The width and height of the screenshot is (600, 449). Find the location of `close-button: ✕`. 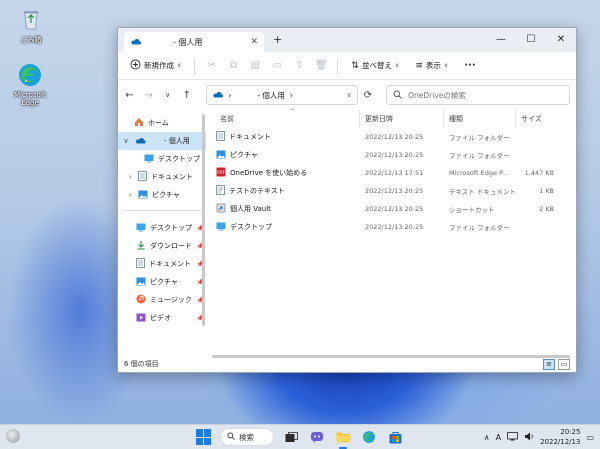

close-button: ✕ is located at coordinates (561, 39).